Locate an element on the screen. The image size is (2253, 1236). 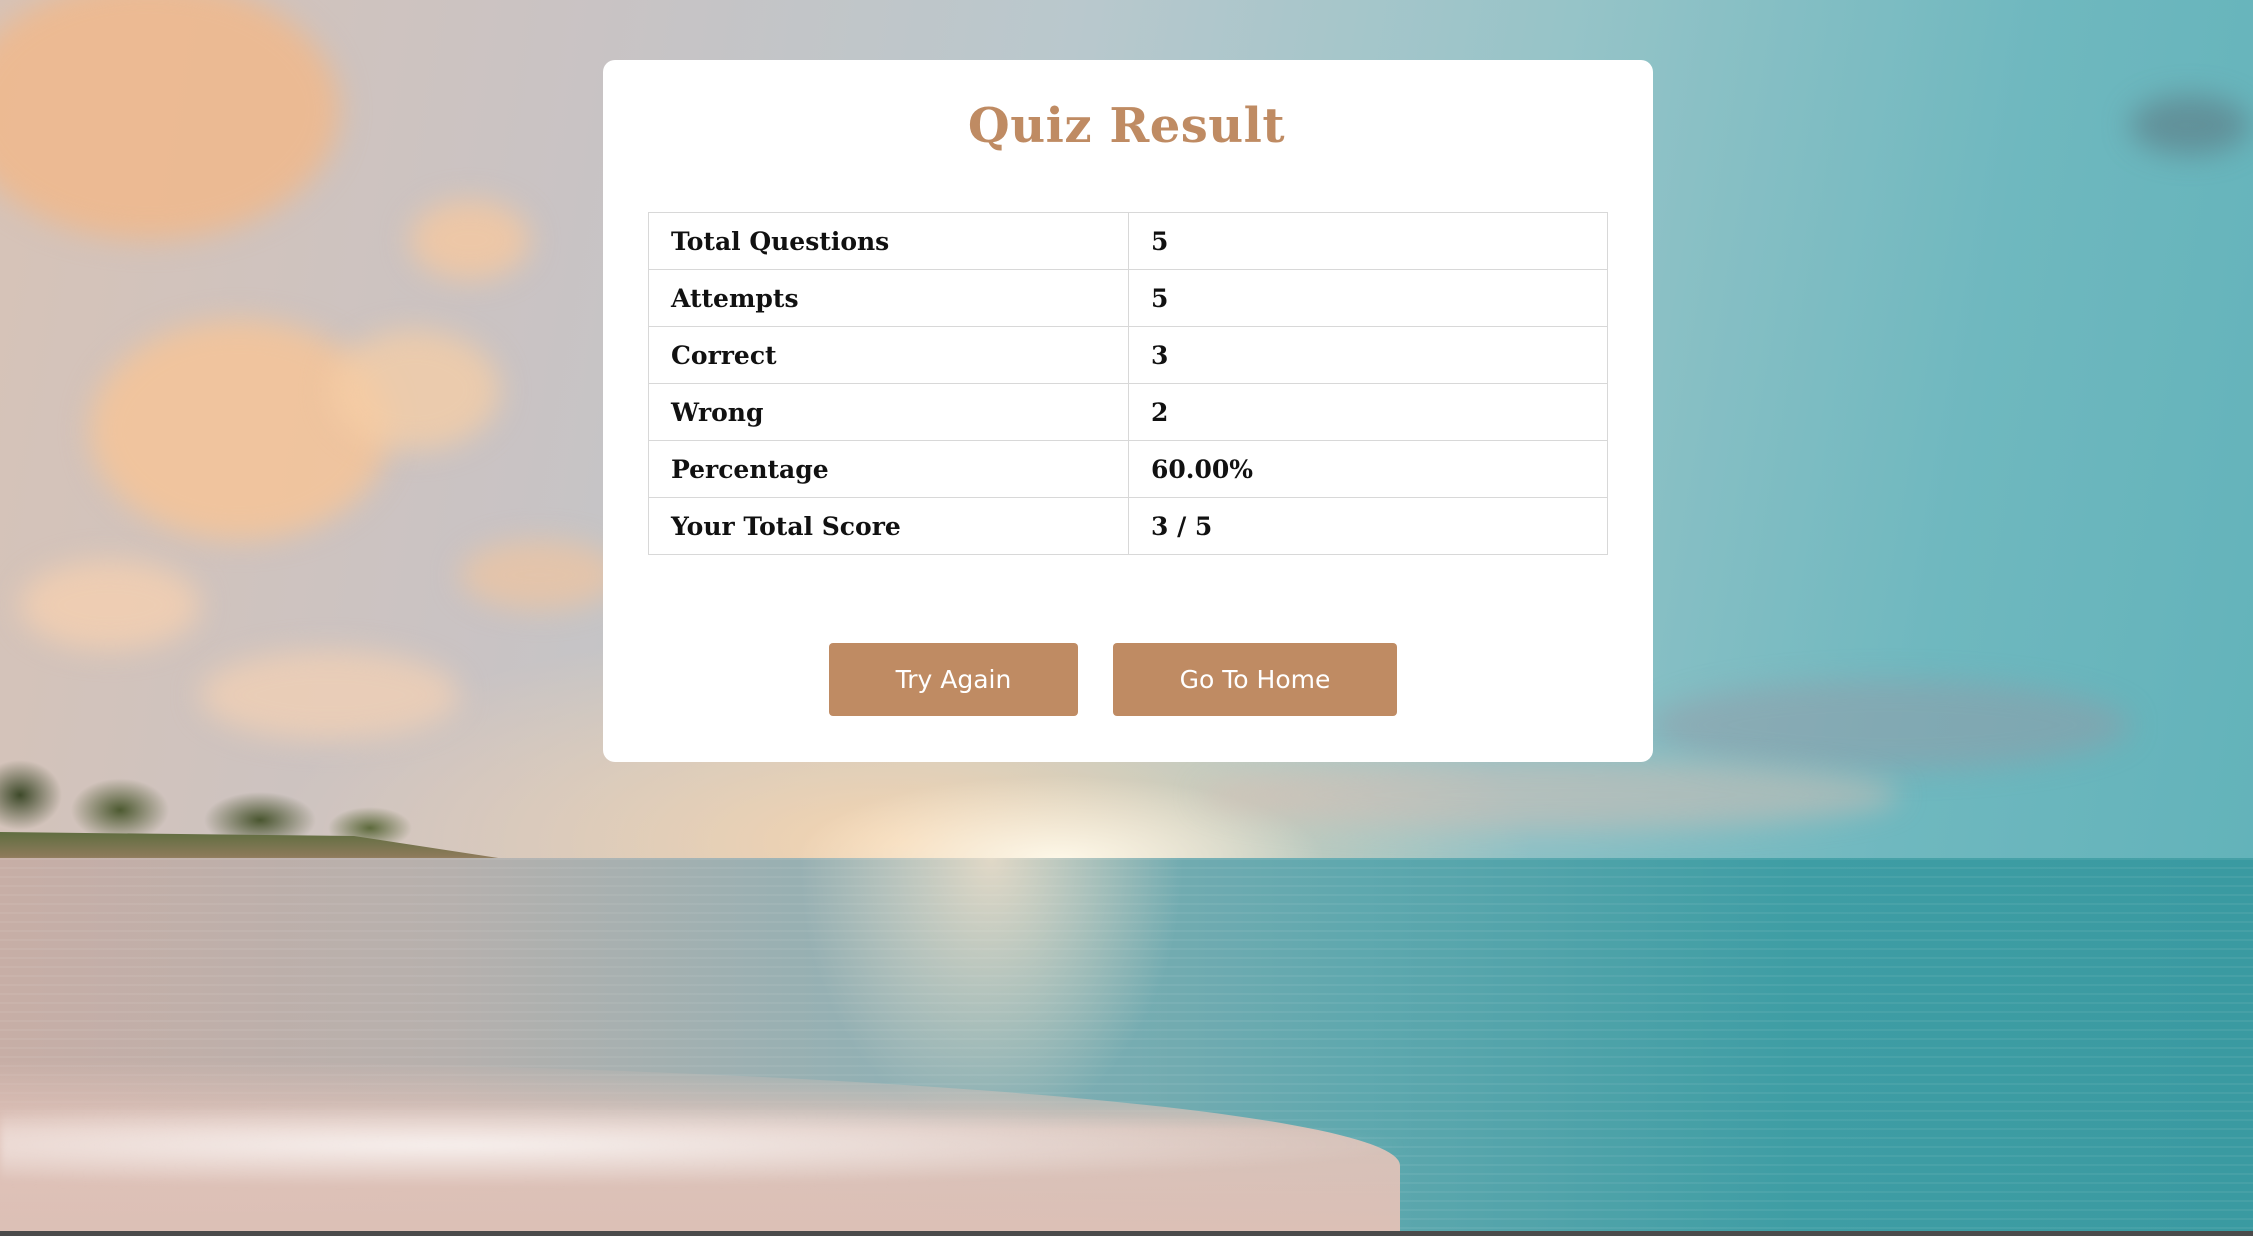
table-row: Correct 3 is located at coordinates (1128, 355).